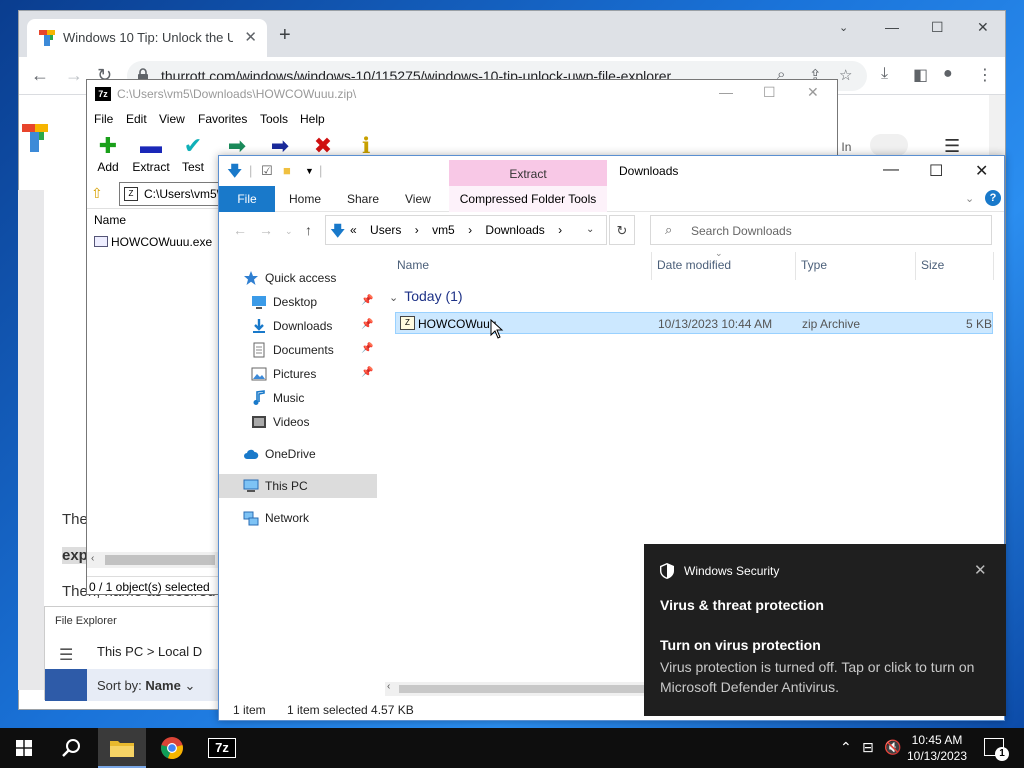 The width and height of the screenshot is (1024, 768). Describe the element at coordinates (948, 74) in the screenshot. I see `profile-icon: ●` at that location.